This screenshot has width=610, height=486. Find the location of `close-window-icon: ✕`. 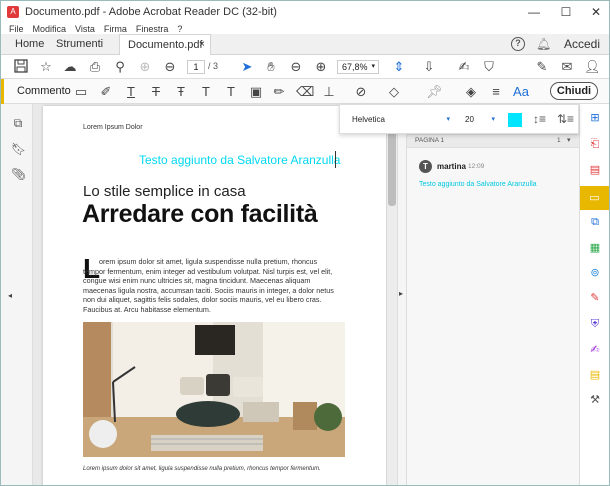

close-window-icon: ✕ is located at coordinates (595, 12).